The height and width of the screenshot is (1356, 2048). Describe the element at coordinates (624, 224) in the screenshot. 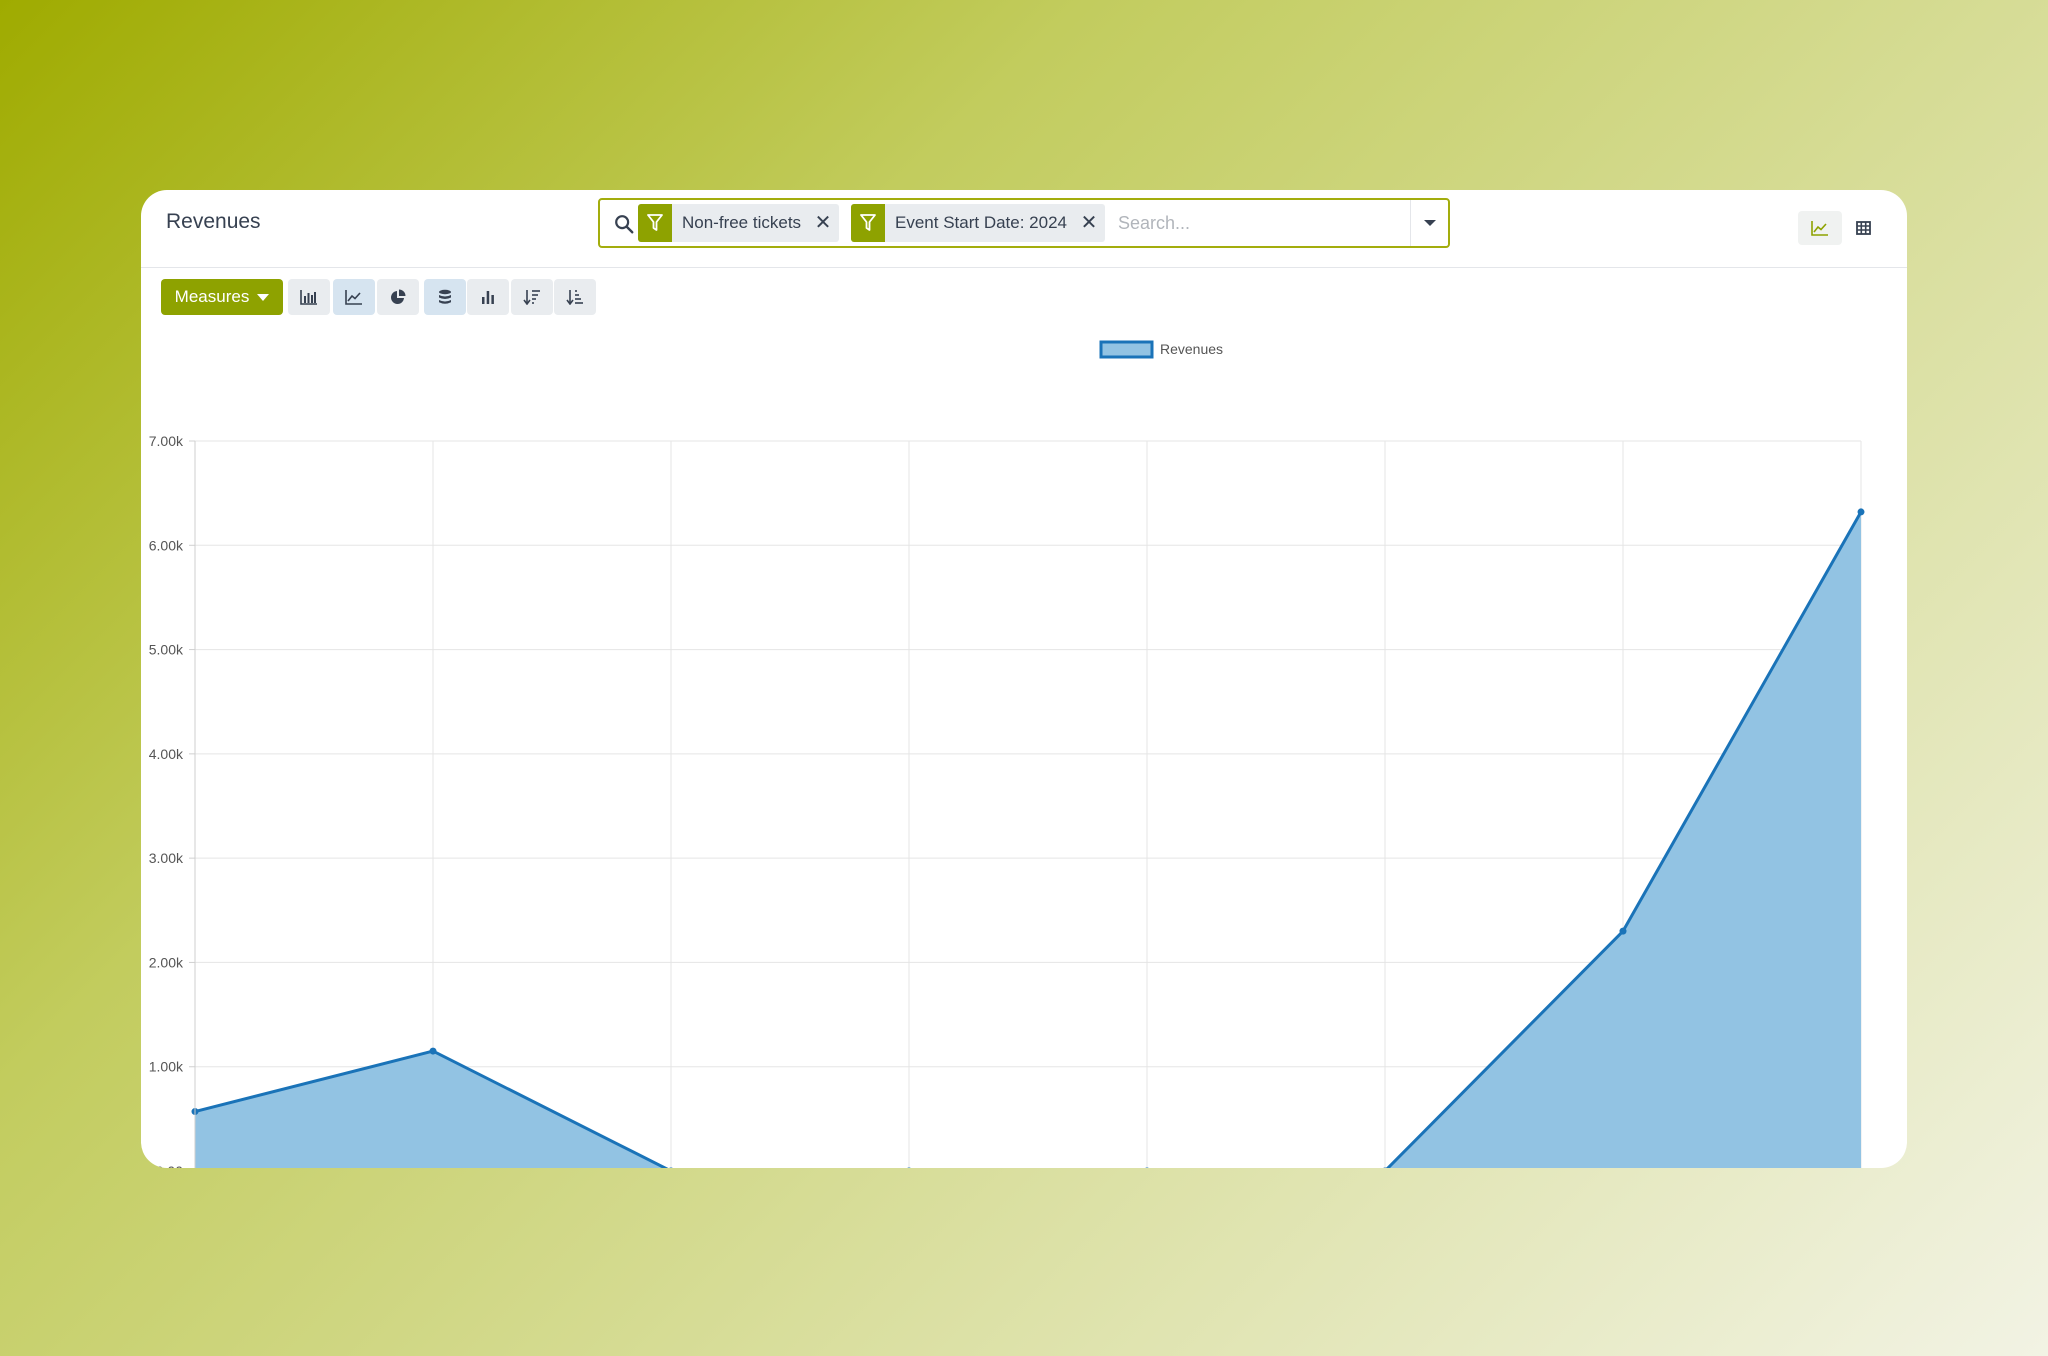

I see `search-icon` at that location.